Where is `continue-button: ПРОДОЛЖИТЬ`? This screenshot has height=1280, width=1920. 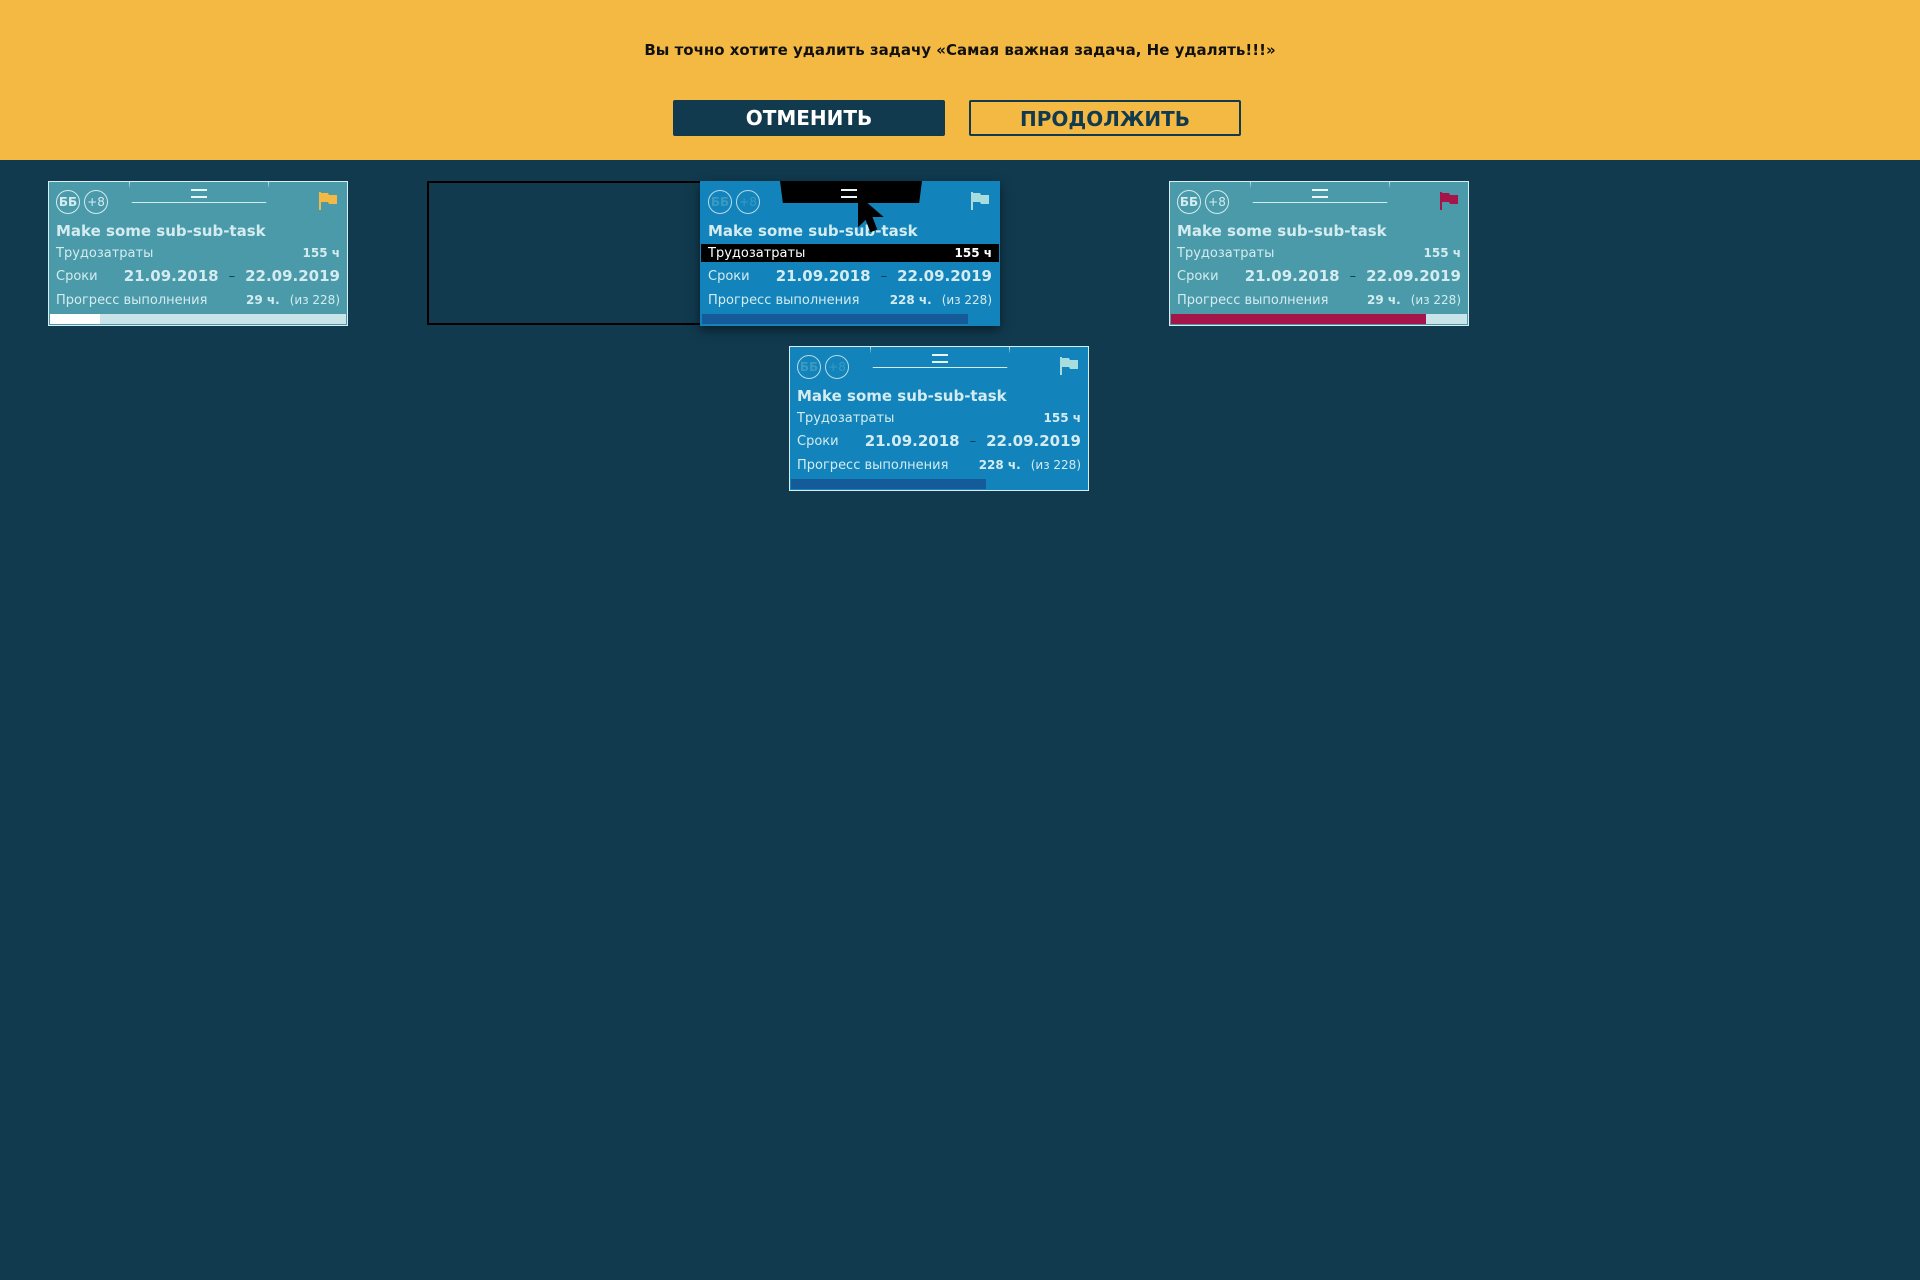 continue-button: ПРОДОЛЖИТЬ is located at coordinates (1105, 118).